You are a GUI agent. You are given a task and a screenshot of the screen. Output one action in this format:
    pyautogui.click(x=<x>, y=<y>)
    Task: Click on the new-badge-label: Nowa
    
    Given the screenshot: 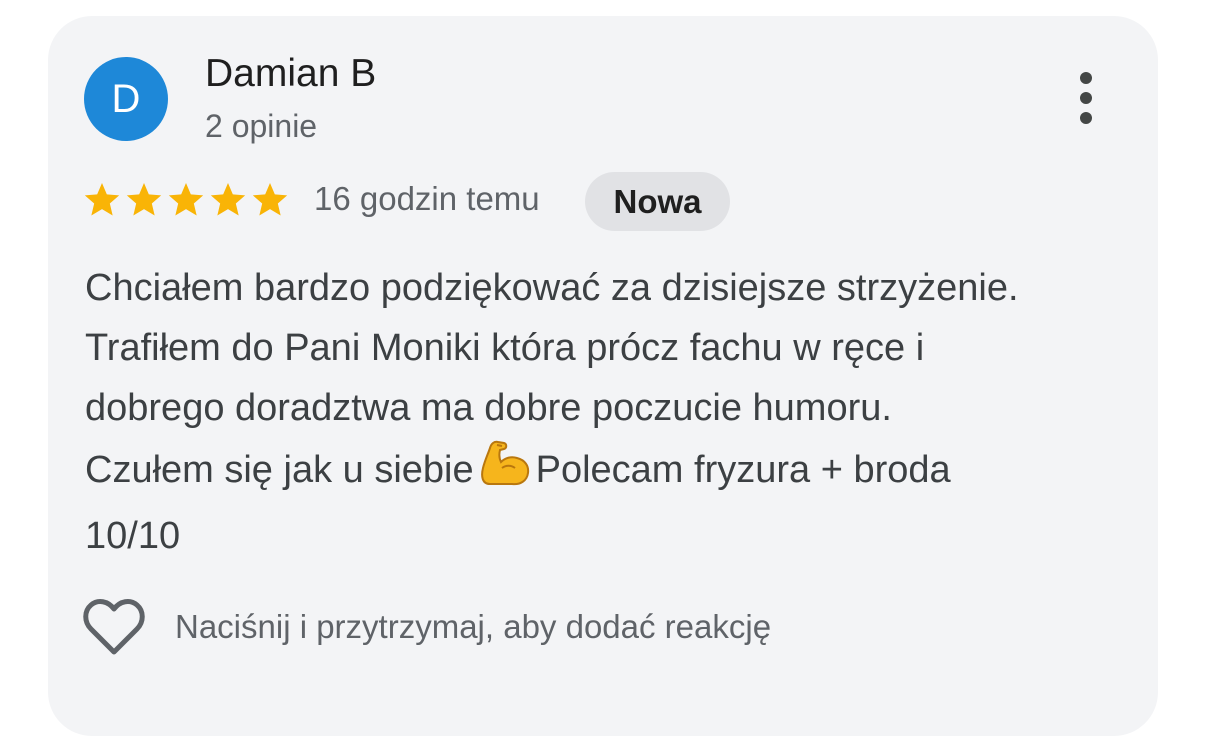 What is the action you would take?
    pyautogui.click(x=657, y=201)
    